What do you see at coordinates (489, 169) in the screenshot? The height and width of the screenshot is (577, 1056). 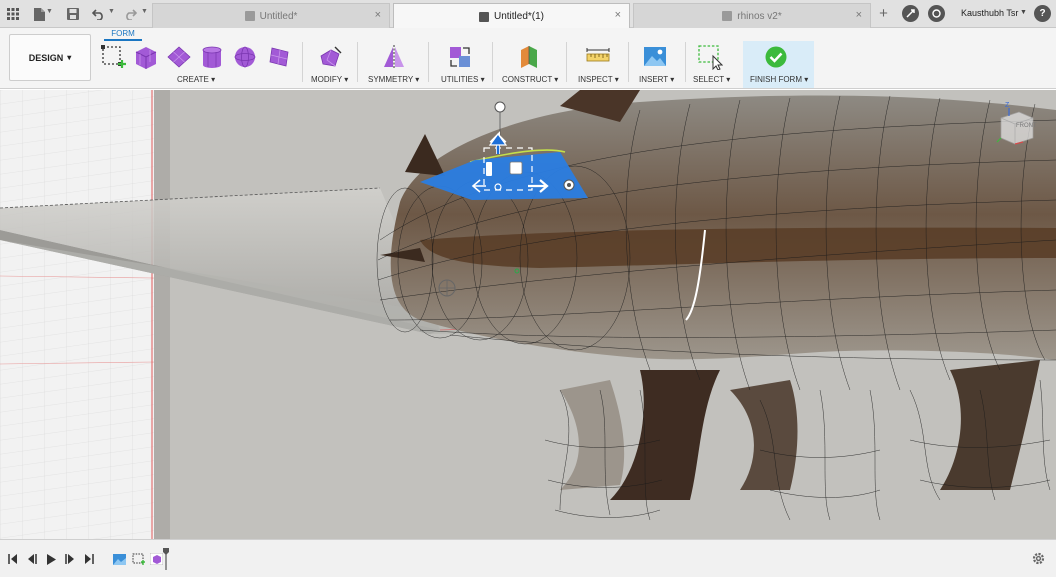 I see `gizmo-scale-handle` at bounding box center [489, 169].